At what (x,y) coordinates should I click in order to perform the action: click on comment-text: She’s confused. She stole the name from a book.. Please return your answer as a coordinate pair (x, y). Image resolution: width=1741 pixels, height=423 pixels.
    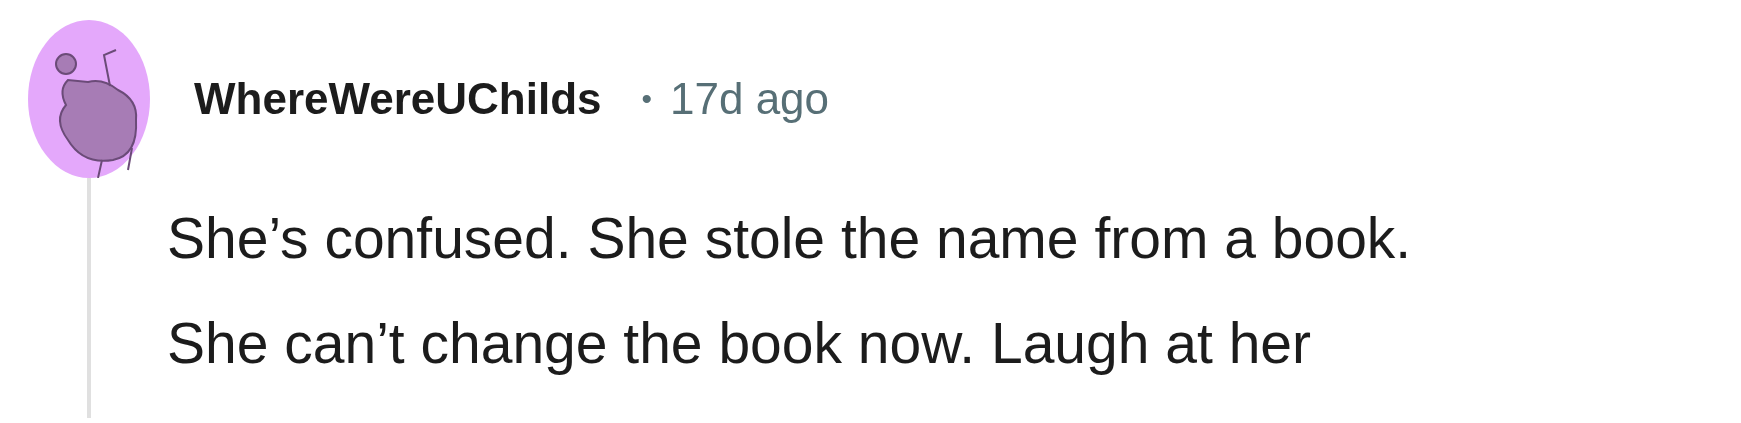
    Looking at the image, I should click on (789, 238).